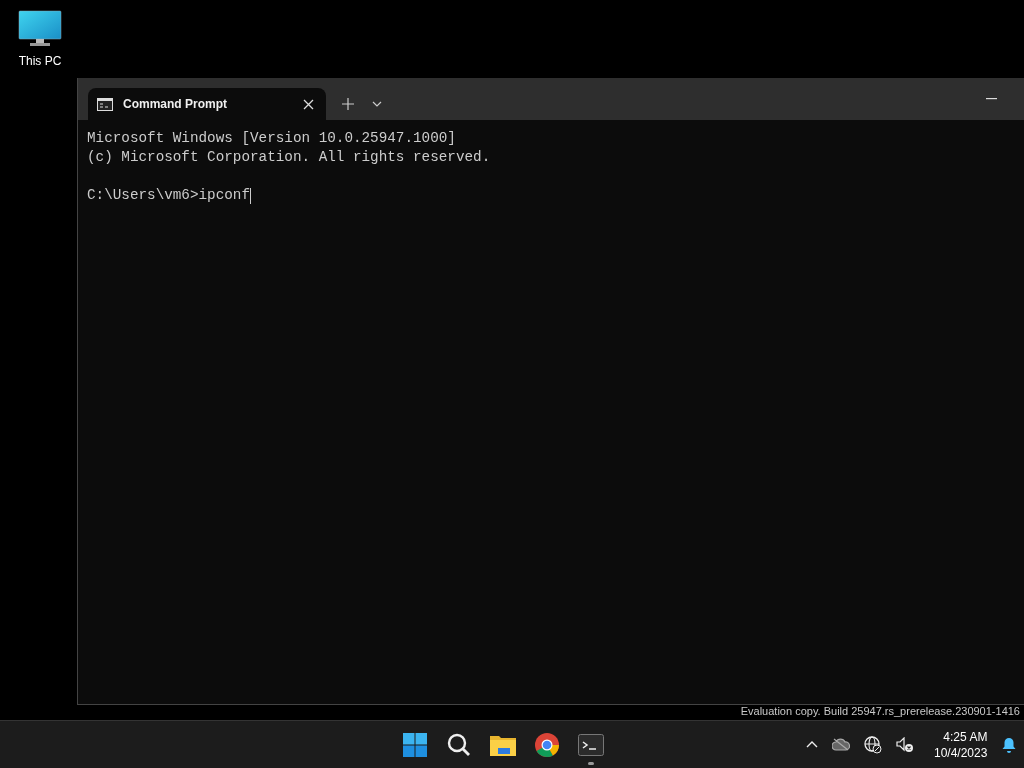 This screenshot has height=768, width=1024. What do you see at coordinates (289, 157) in the screenshot?
I see `console-line: (c) Microsoft Corporation. All rights reserved.` at bounding box center [289, 157].